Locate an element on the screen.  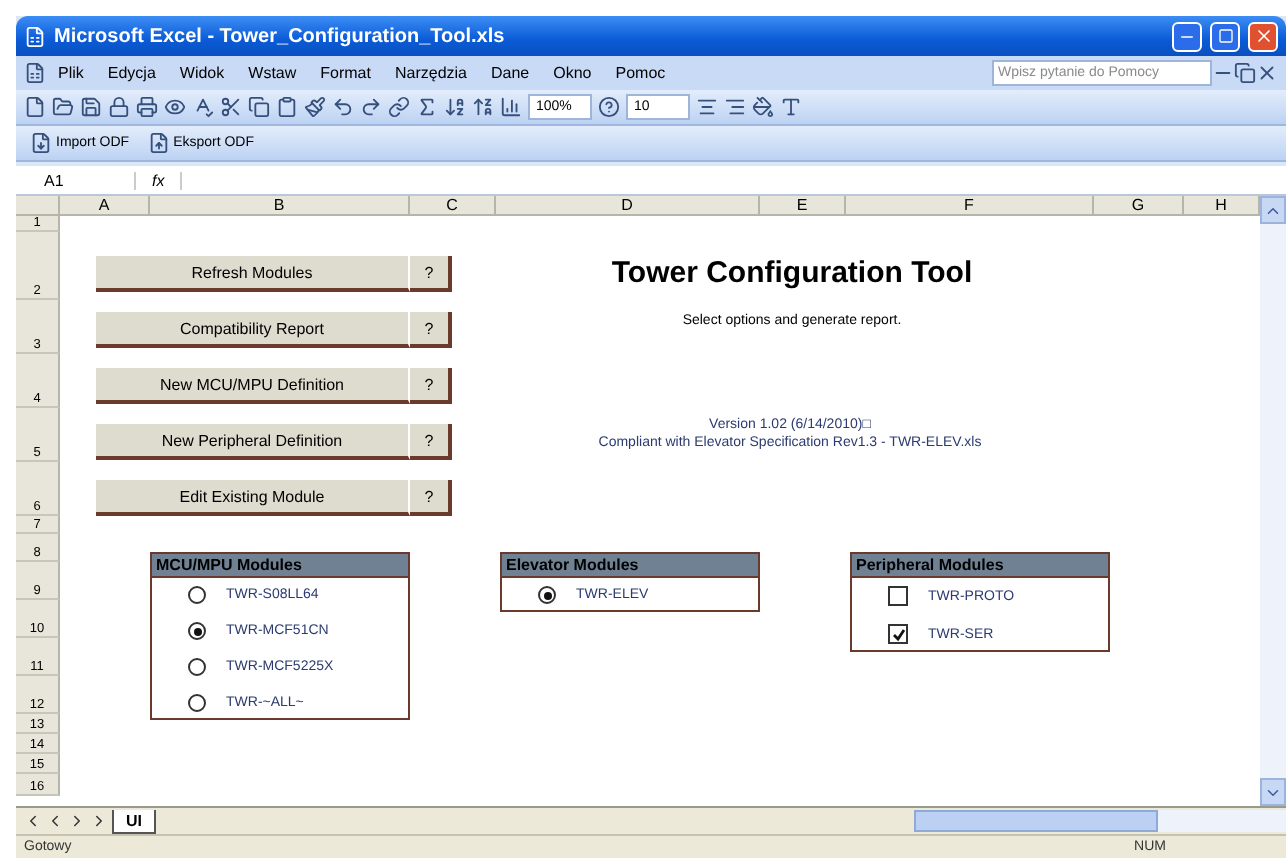
lock-icon is located at coordinates (119, 107).